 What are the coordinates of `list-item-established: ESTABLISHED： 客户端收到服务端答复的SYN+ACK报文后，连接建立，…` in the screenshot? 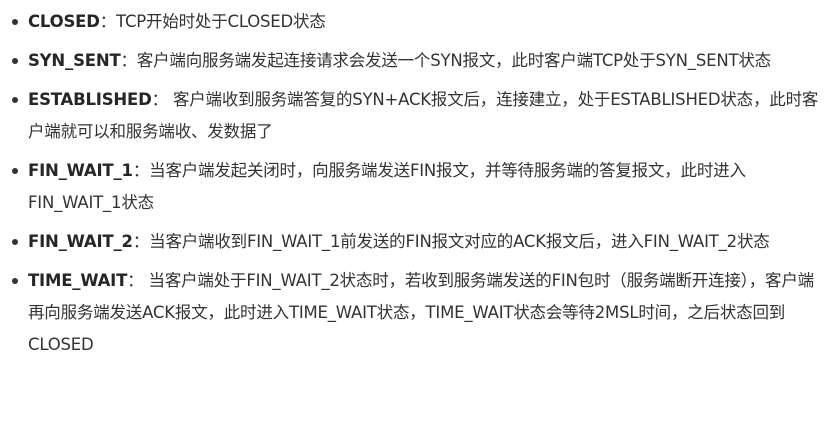 It's located at (416, 116).